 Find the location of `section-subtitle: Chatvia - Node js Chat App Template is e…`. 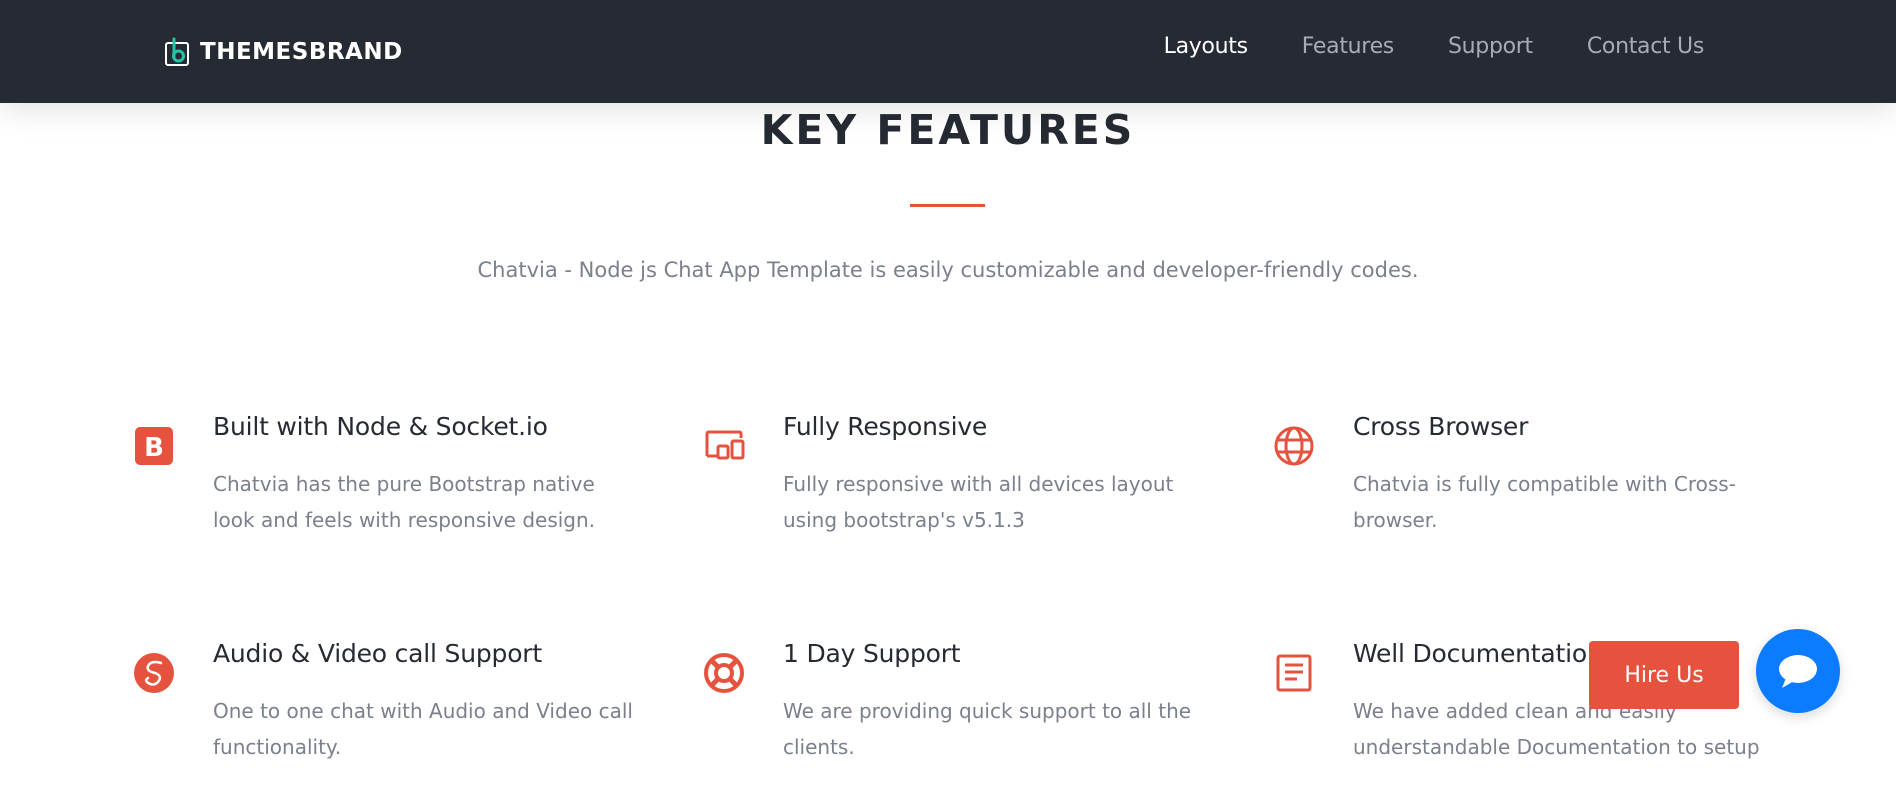

section-subtitle: Chatvia - Node js Chat App Template is e… is located at coordinates (948, 270).